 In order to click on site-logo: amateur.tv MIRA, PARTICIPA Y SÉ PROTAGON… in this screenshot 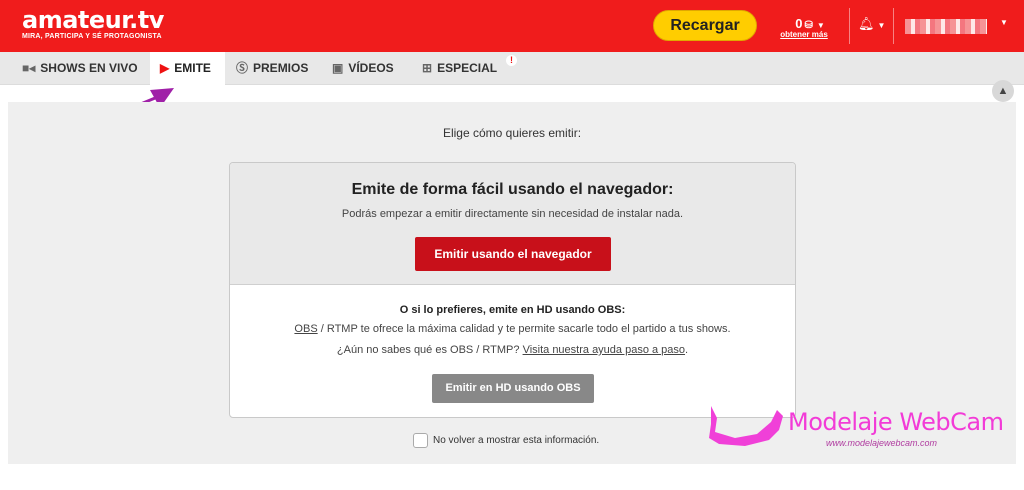, I will do `click(93, 24)`.